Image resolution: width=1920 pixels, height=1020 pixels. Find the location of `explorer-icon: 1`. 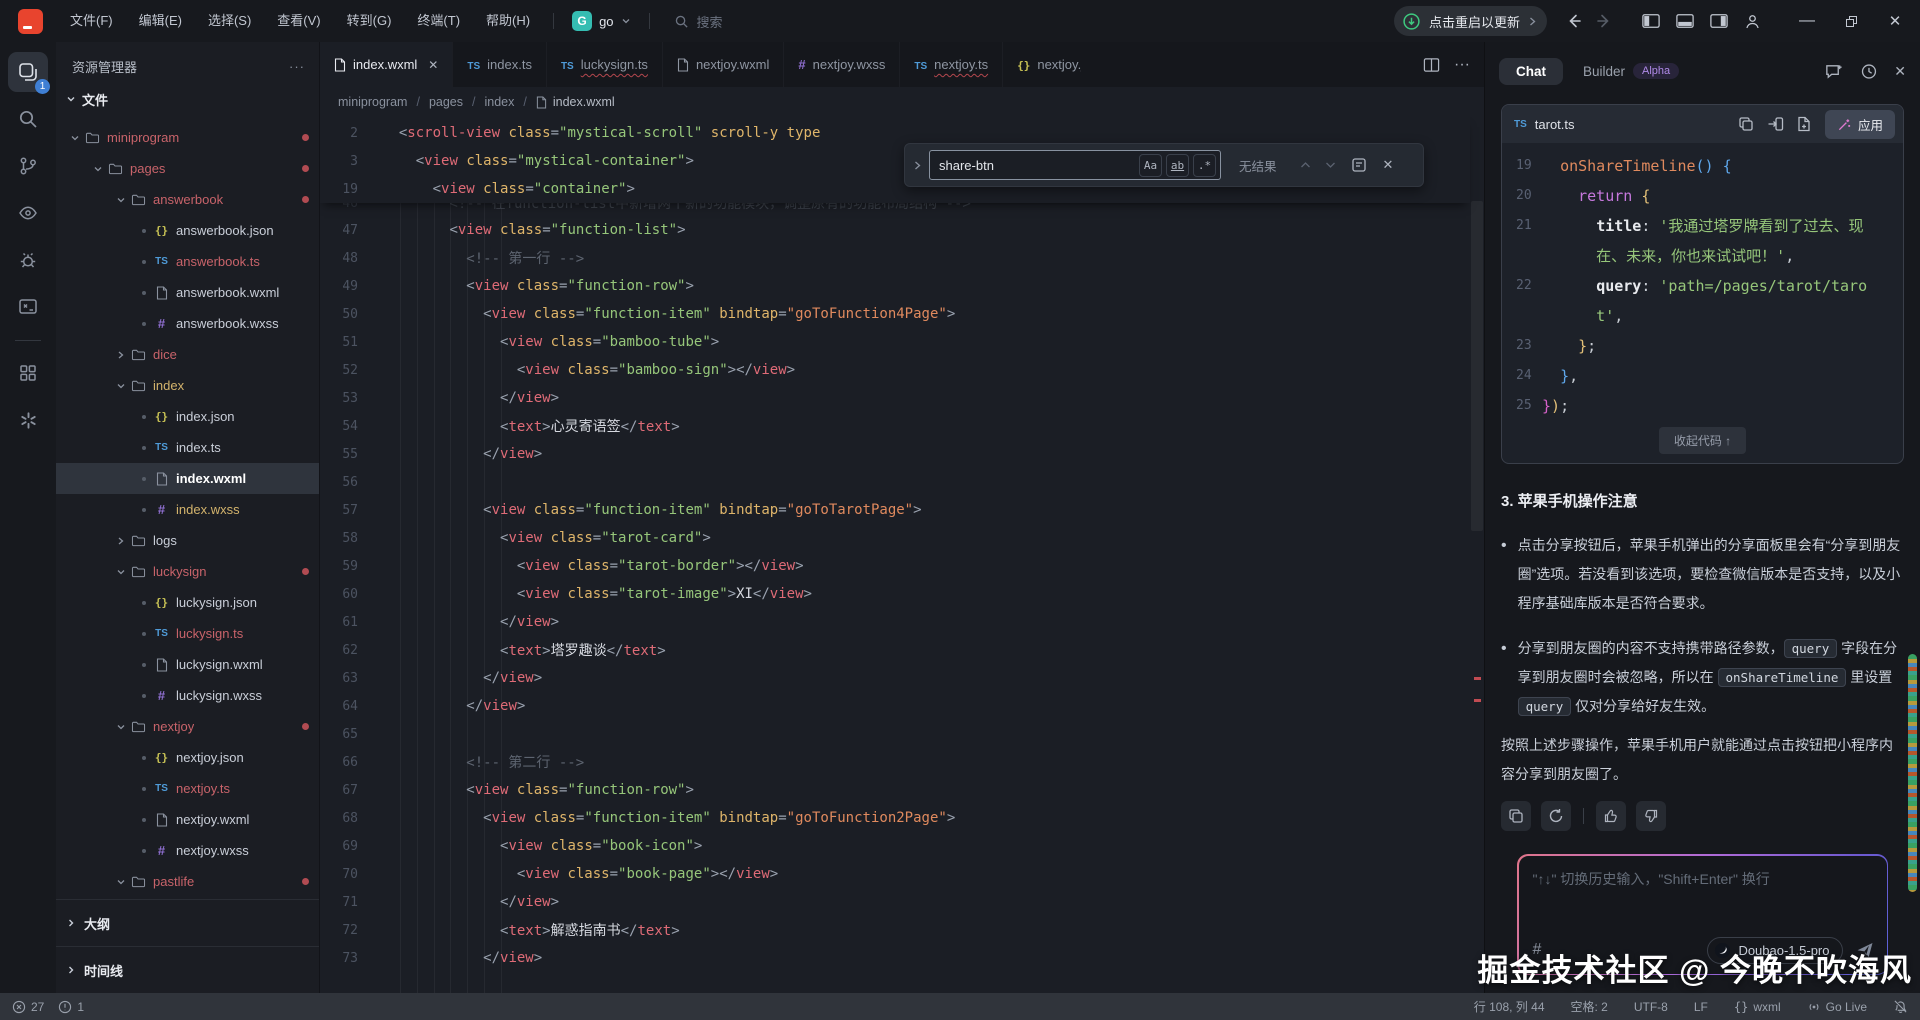

explorer-icon: 1 is located at coordinates (29, 73).